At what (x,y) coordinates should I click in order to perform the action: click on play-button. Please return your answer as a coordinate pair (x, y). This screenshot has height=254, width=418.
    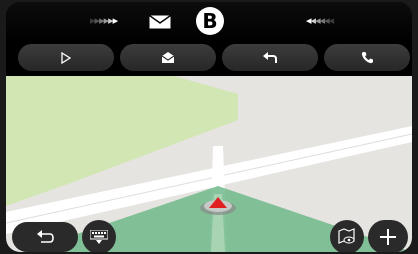
    Looking at the image, I should click on (66, 57).